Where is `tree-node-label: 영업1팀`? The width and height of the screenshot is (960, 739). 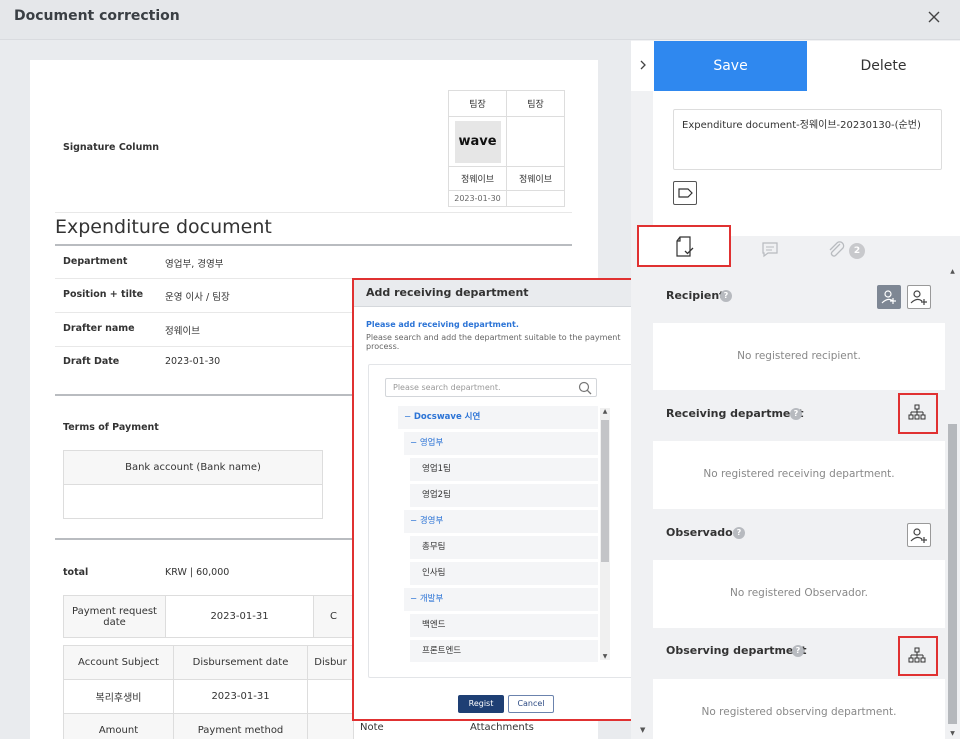
tree-node-label: 영업1팀 is located at coordinates (436, 469).